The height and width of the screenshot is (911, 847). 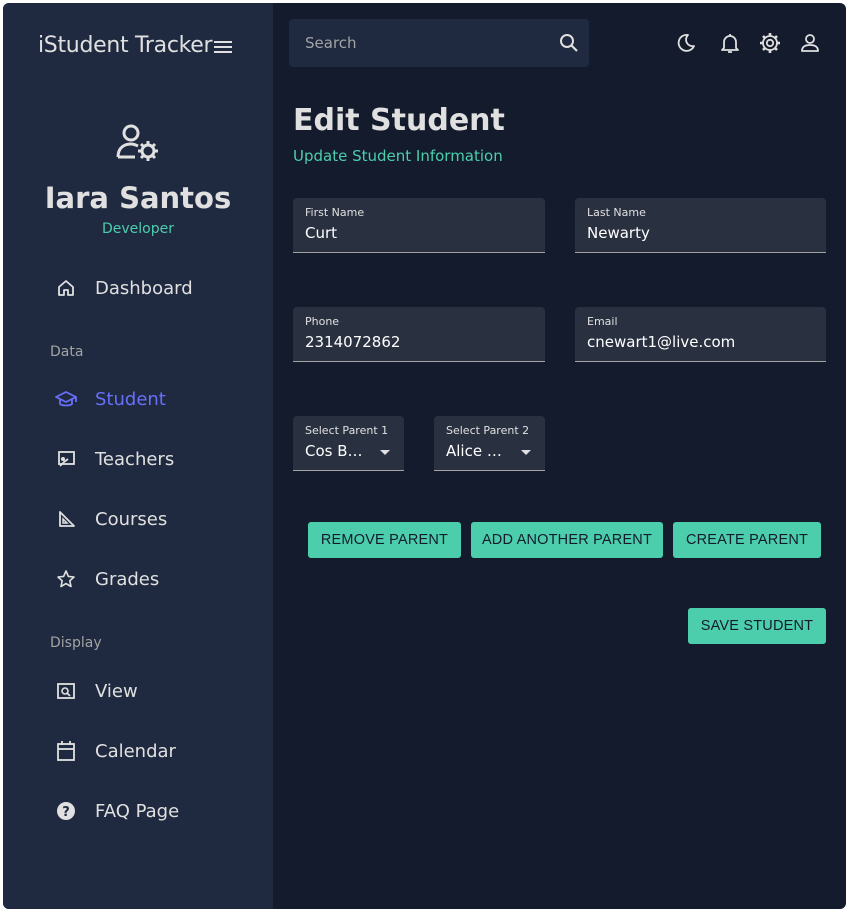 What do you see at coordinates (747, 540) in the screenshot?
I see `create-parent-button: CREATE PARENT` at bounding box center [747, 540].